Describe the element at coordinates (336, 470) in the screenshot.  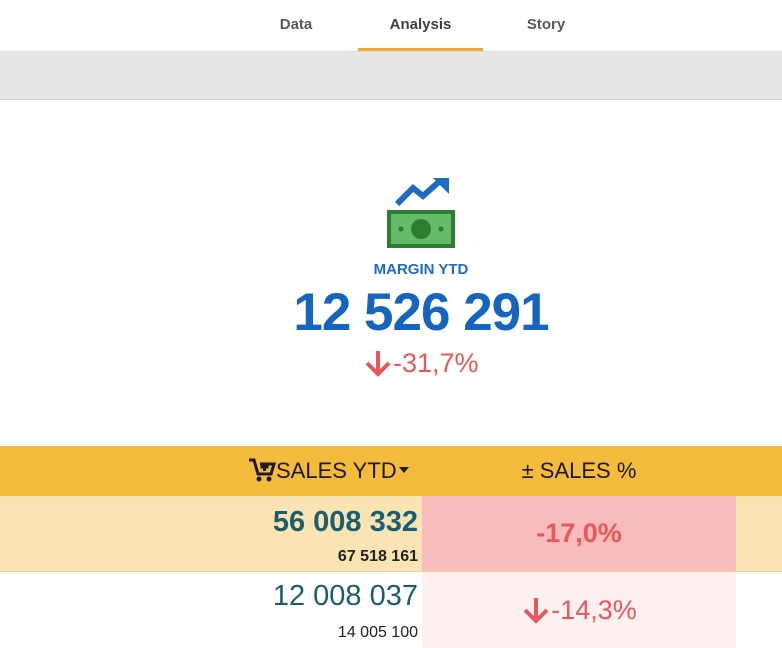
I see `header-sales-label: SALES YTD` at that location.